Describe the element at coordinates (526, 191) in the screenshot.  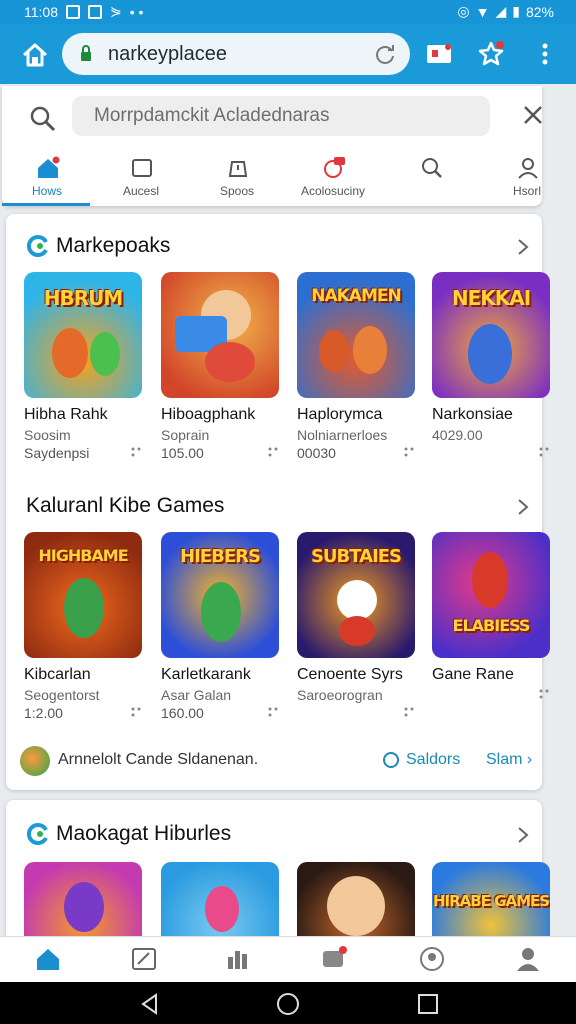
I see `tab-label: Hsorl` at that location.